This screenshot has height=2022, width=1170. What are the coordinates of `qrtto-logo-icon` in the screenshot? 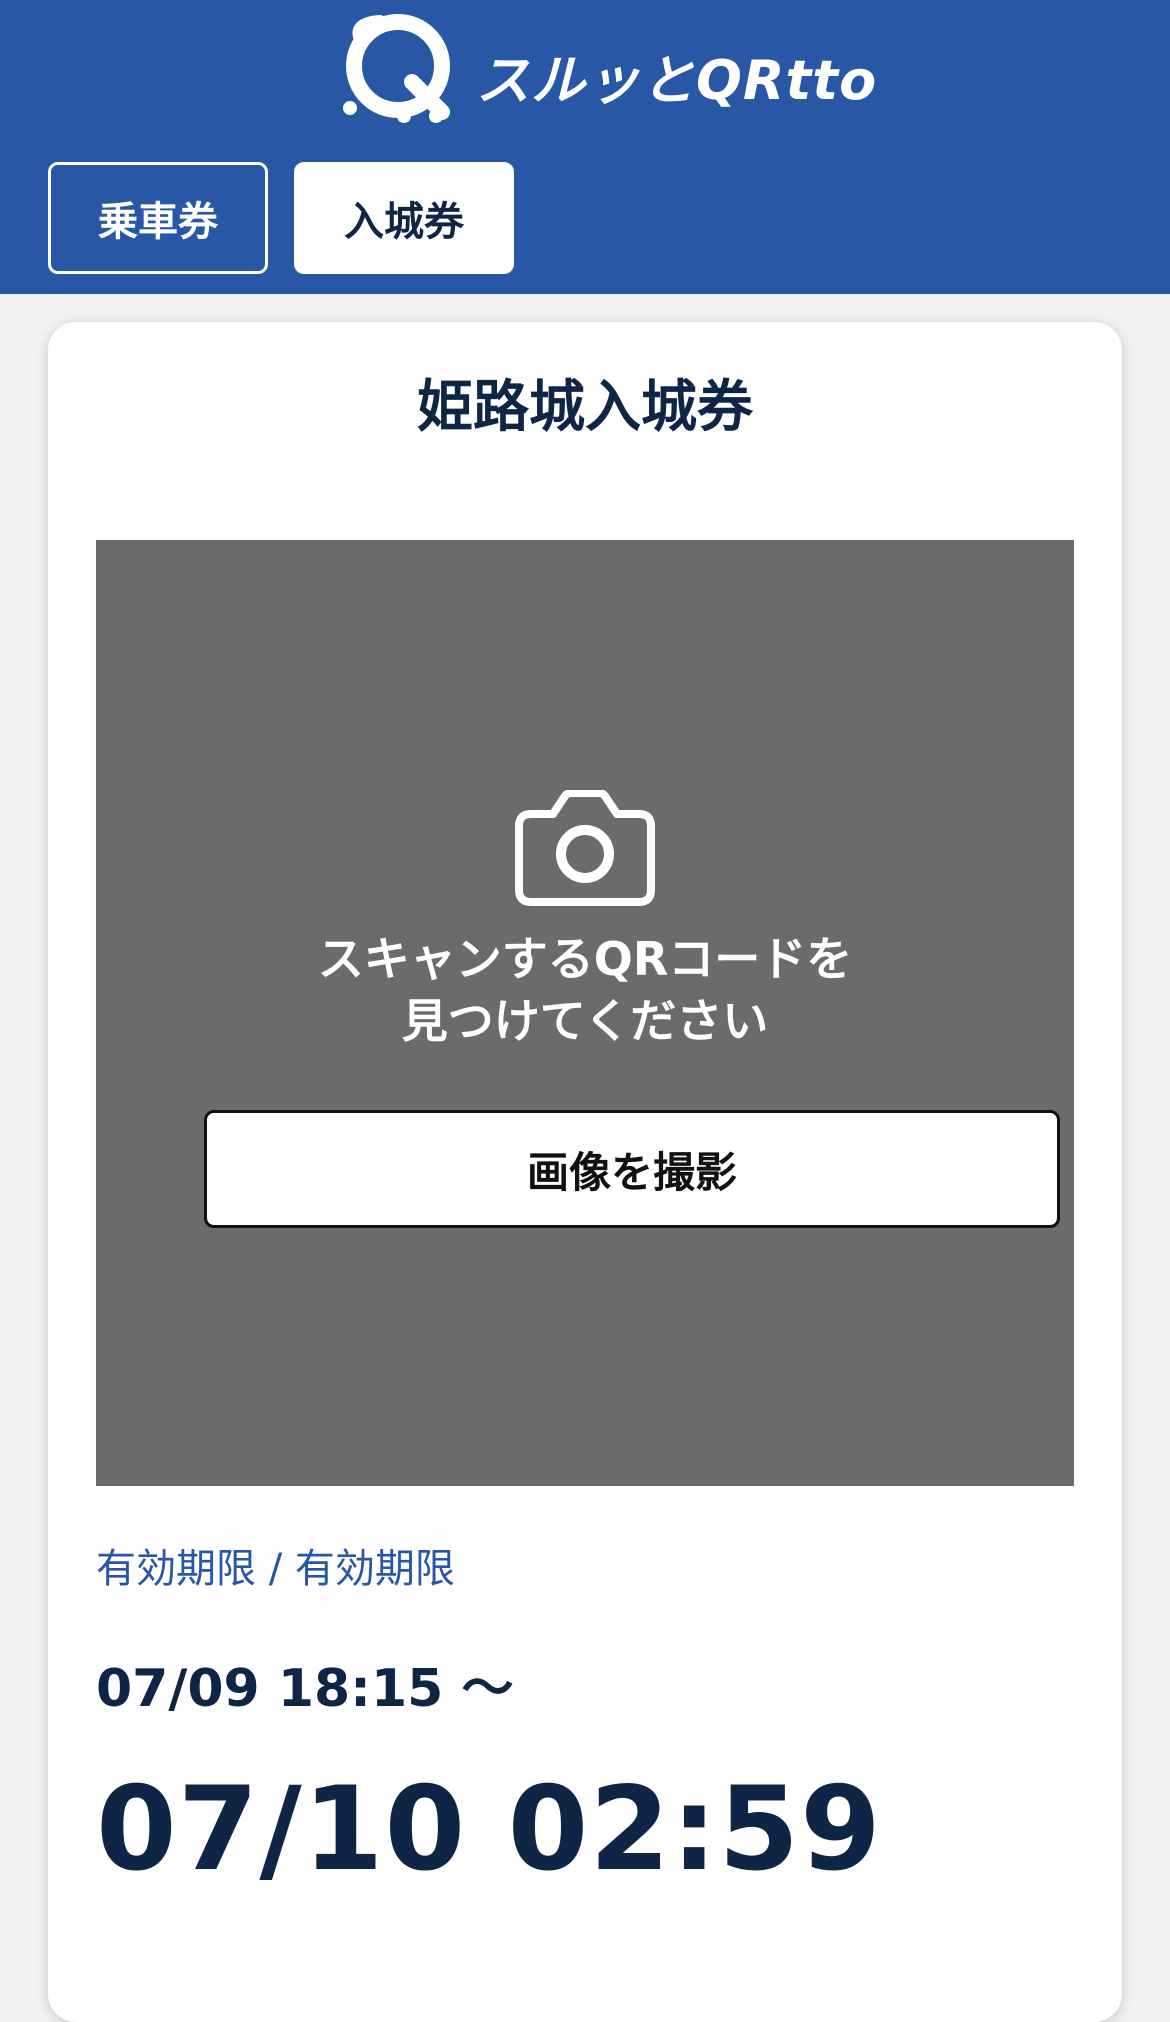 It's located at (396, 68).